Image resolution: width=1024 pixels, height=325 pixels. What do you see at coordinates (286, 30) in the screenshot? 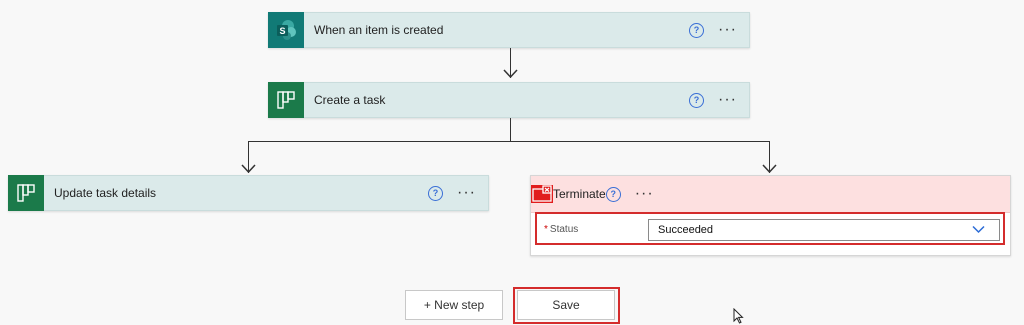
I see `sharepoint-icon: S` at bounding box center [286, 30].